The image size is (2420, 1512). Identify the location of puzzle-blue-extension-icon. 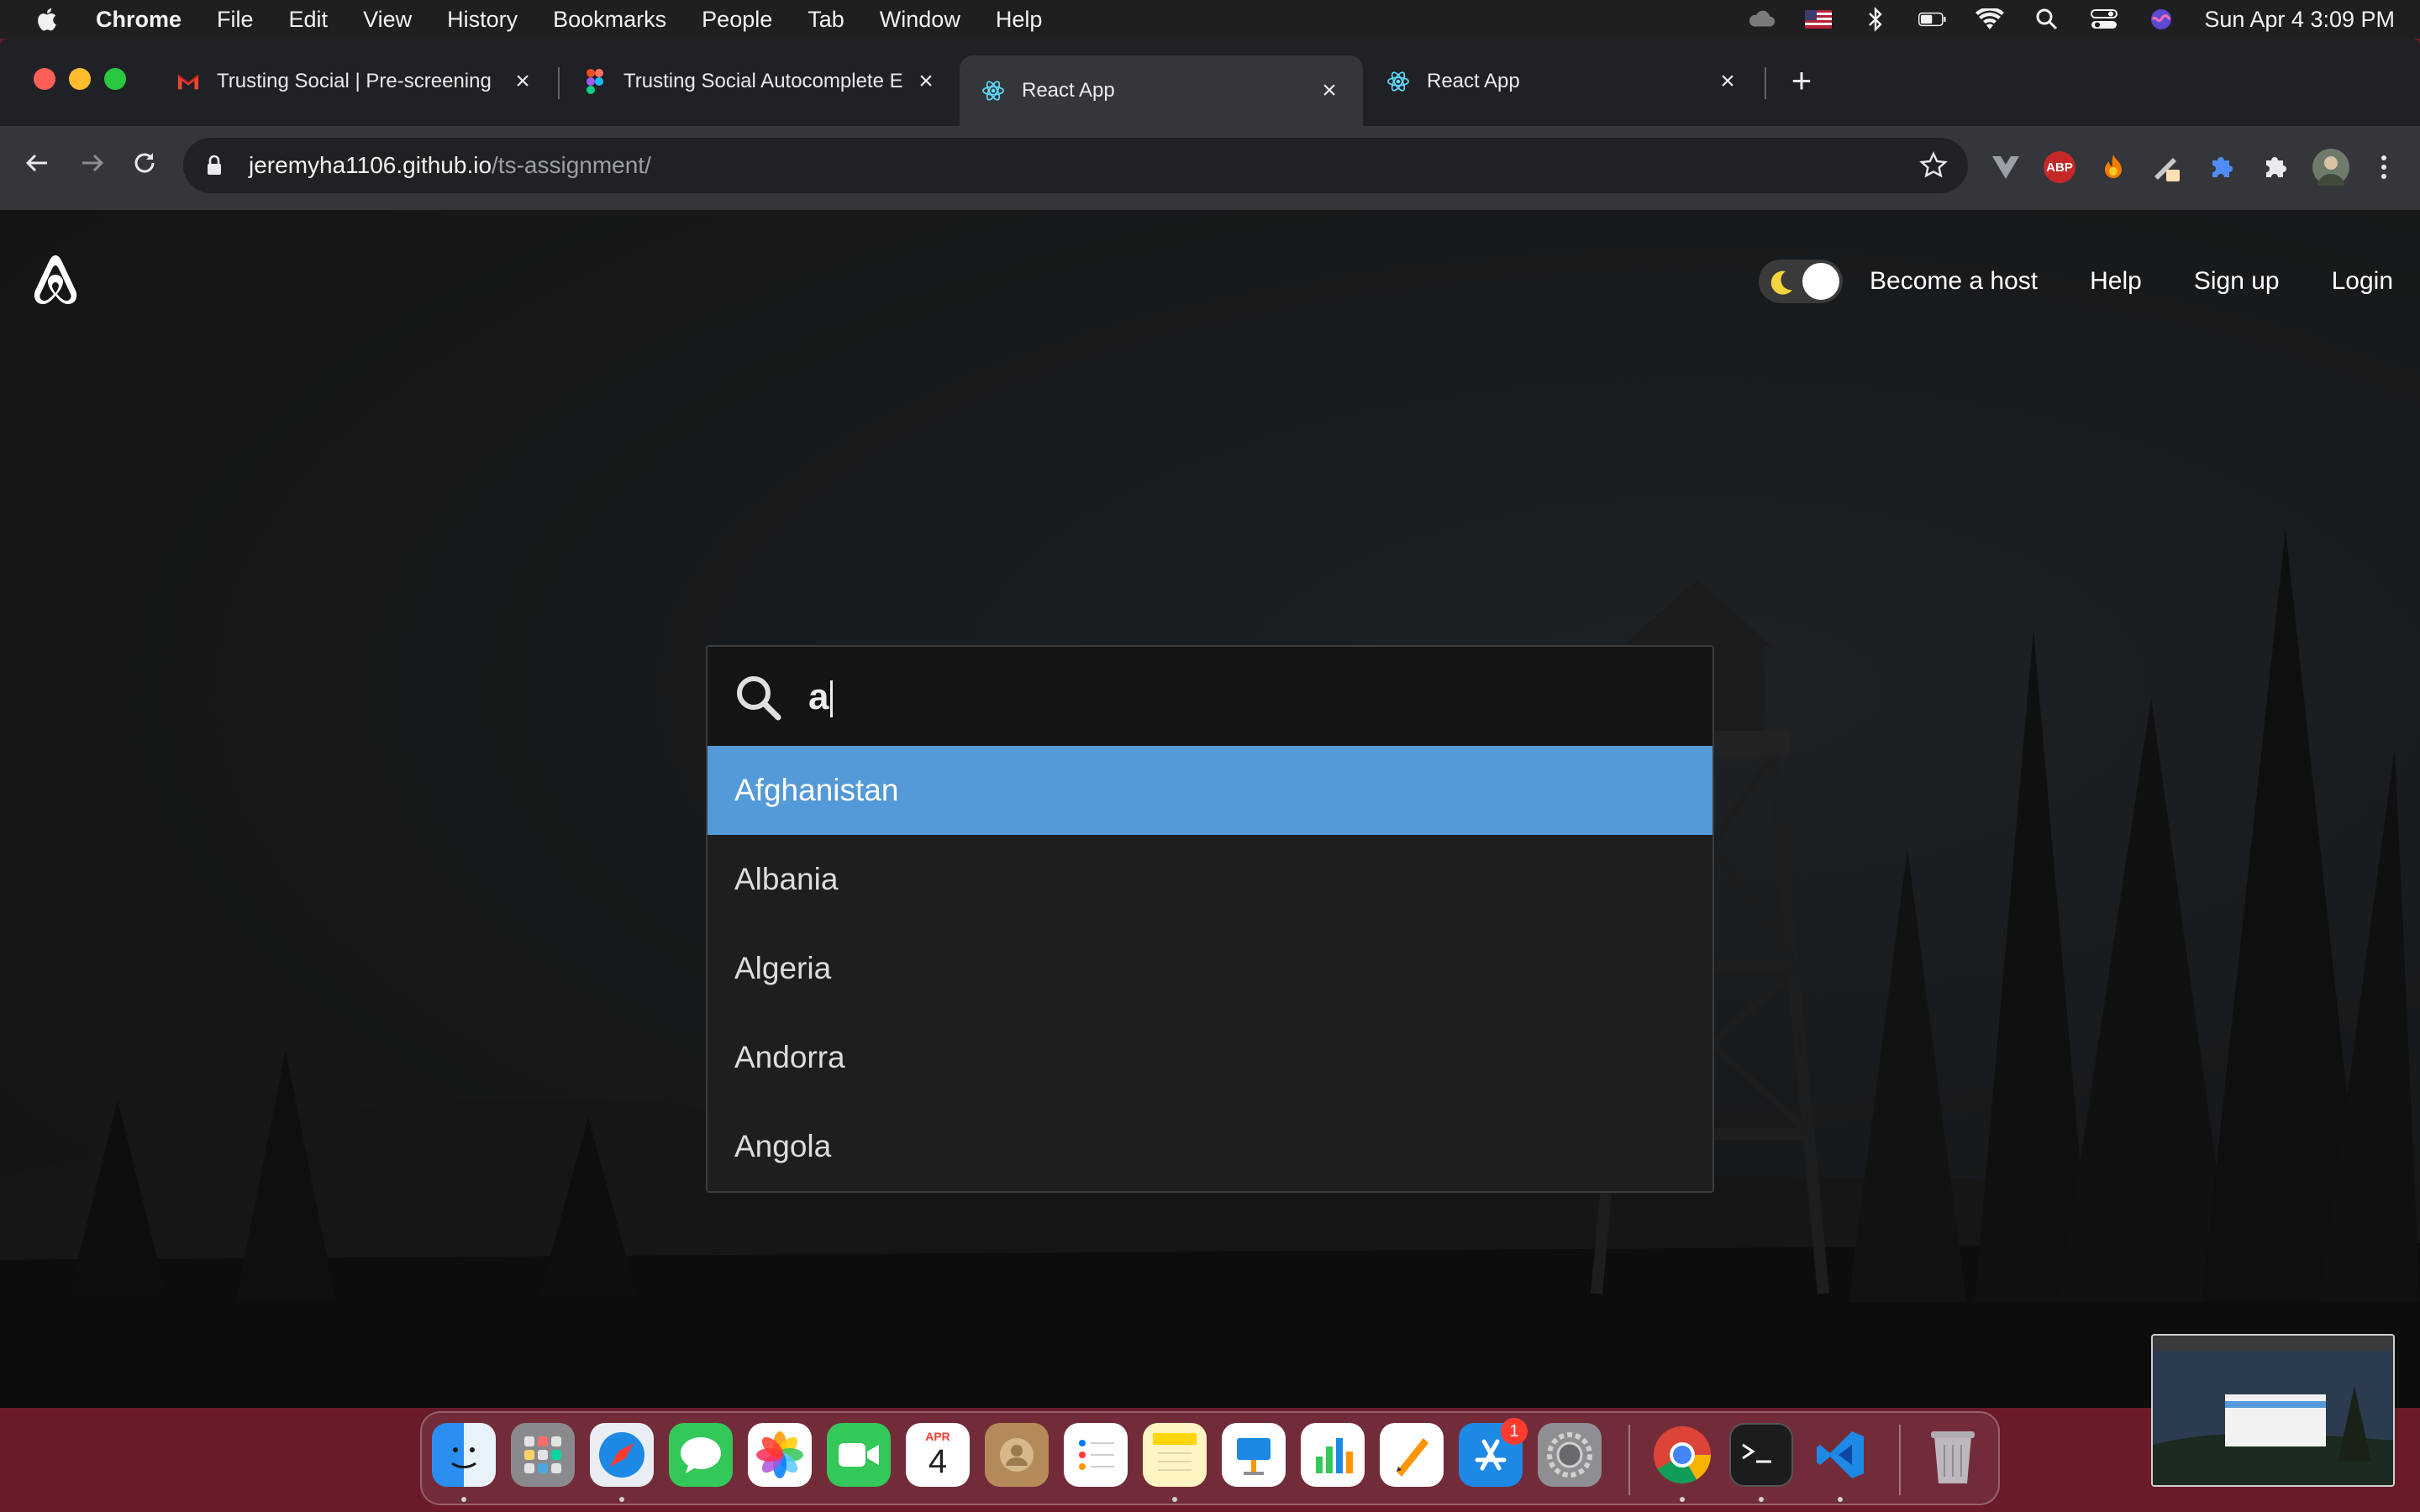
(2221, 167).